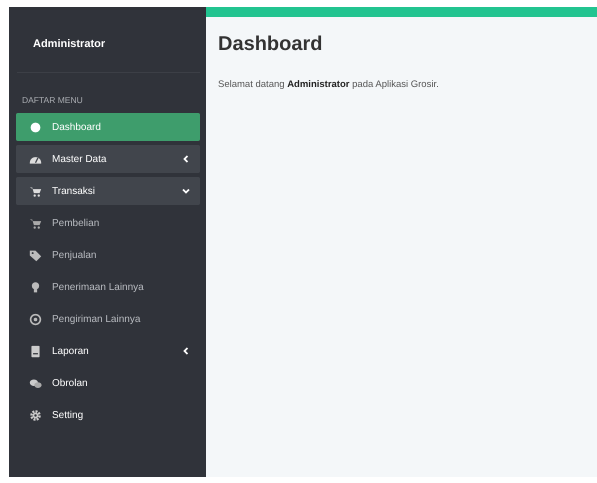  Describe the element at coordinates (52, 100) in the screenshot. I see `menu-header: DAFTAR MENU` at that location.